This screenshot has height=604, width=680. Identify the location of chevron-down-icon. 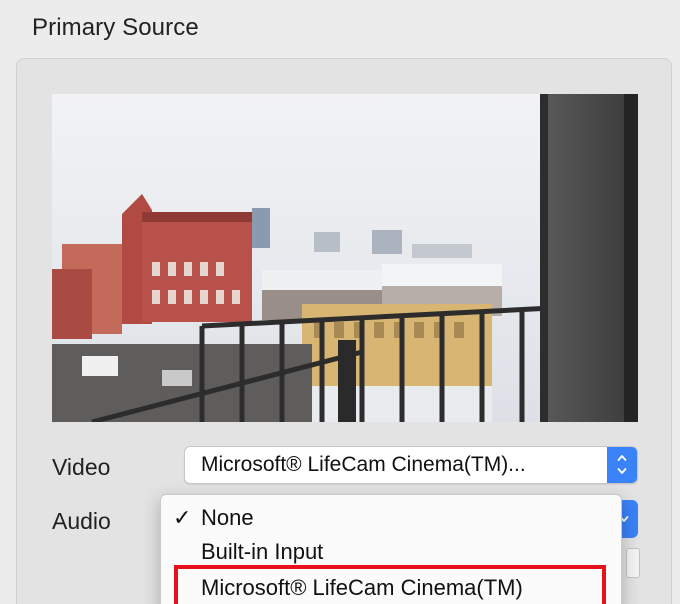
(622, 471).